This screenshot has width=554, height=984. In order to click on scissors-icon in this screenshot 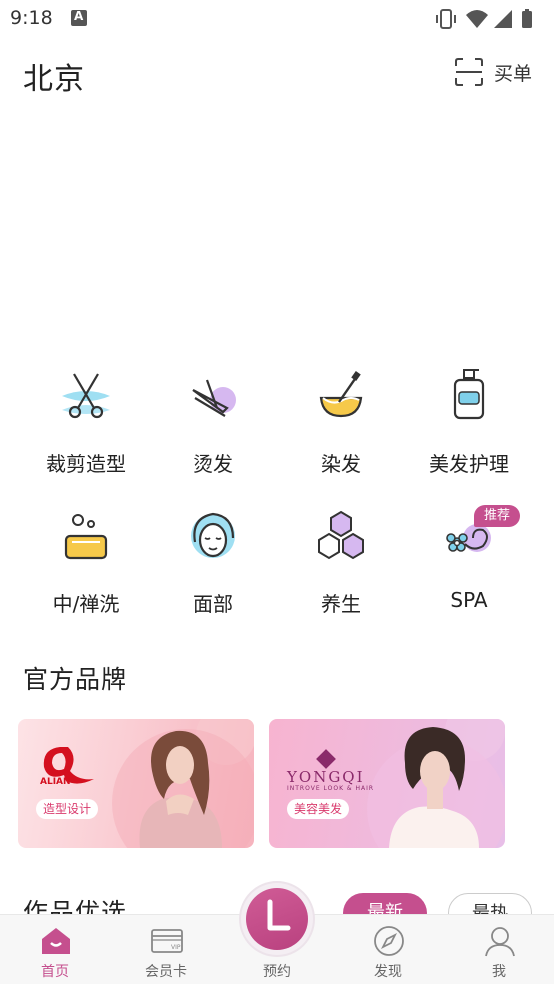, I will do `click(86, 396)`.